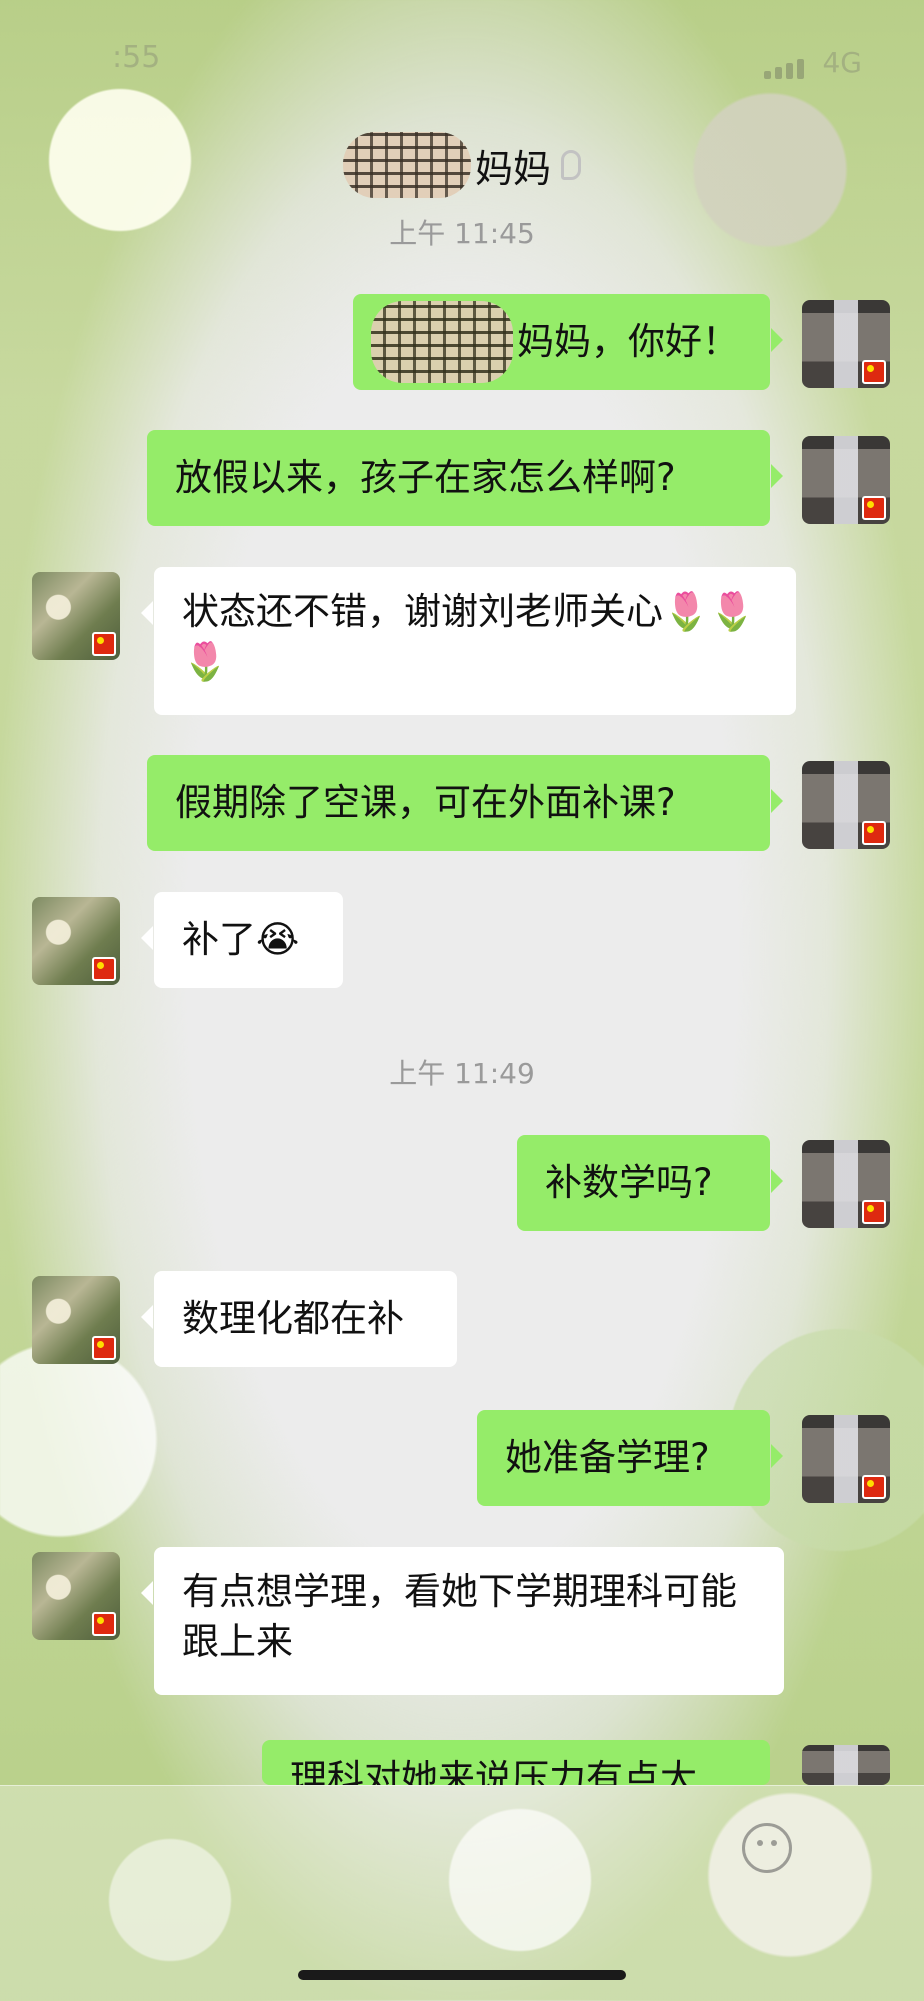  I want to click on timestamp: 上午 11:45, so click(462, 233).